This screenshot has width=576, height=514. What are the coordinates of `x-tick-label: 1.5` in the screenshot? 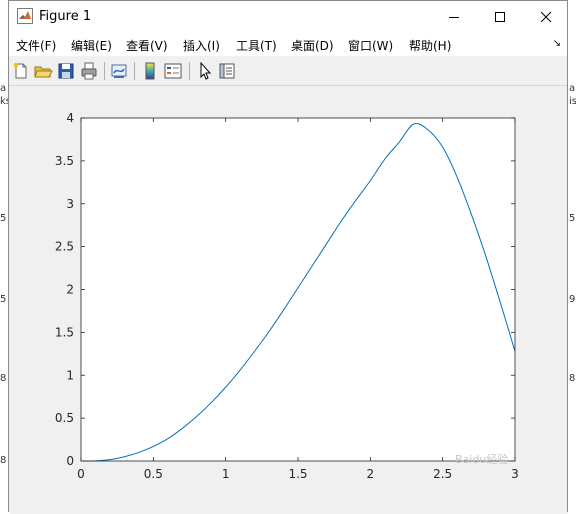 It's located at (297, 474).